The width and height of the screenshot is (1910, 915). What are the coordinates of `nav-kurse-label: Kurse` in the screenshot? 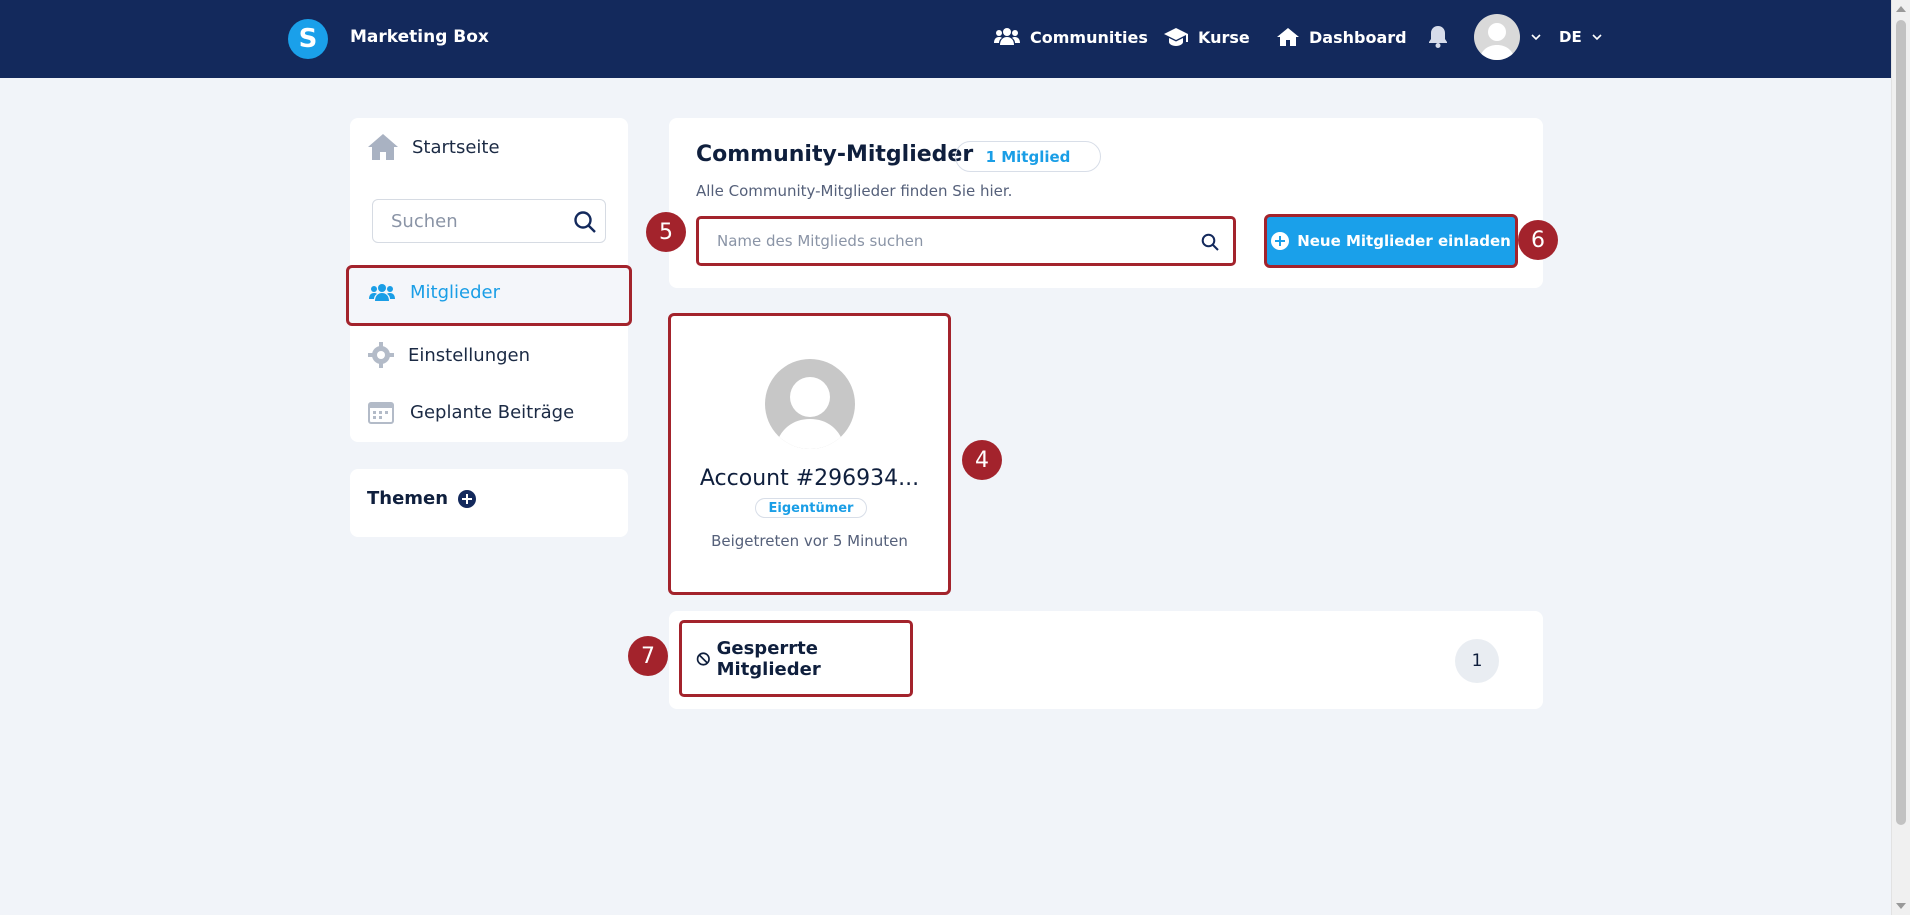 It's located at (1224, 37).